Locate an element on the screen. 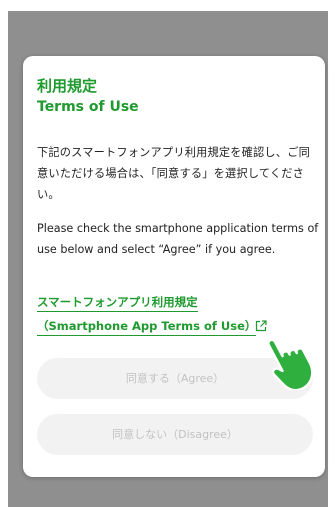 This screenshot has height=507, width=336. dialog-title-ja: 利用規定 is located at coordinates (67, 86).